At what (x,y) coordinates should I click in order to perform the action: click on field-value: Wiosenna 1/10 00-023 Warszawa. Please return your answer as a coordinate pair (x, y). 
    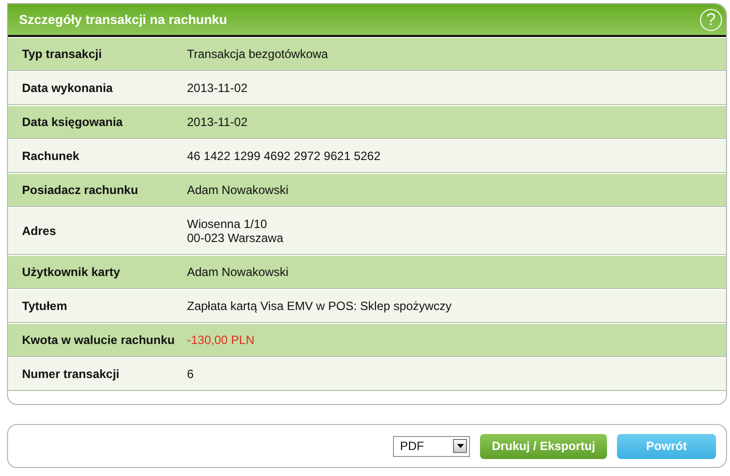
    Looking at the image, I should click on (235, 231).